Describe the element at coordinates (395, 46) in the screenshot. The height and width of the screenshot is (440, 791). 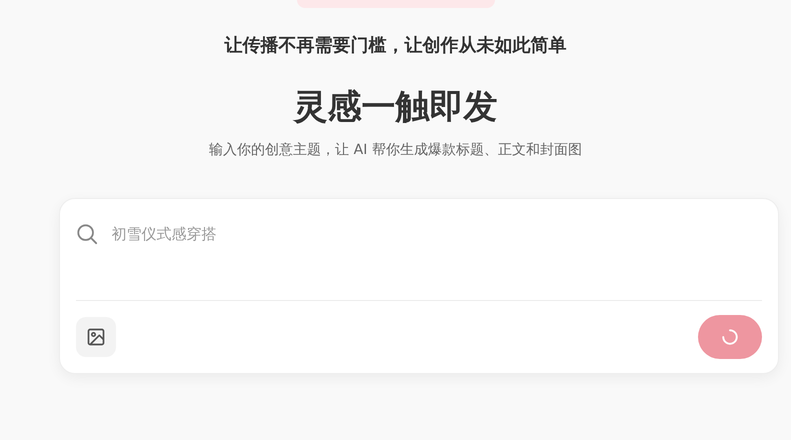
I see `tagline: 让传播不再需要门槛，让创作从未如此简单` at that location.